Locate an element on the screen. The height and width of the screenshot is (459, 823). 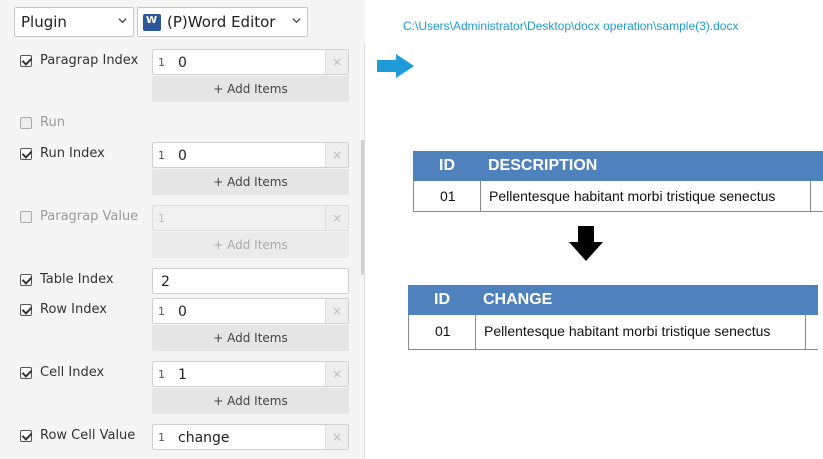
paragraph-index-checkbox is located at coordinates (26, 60).